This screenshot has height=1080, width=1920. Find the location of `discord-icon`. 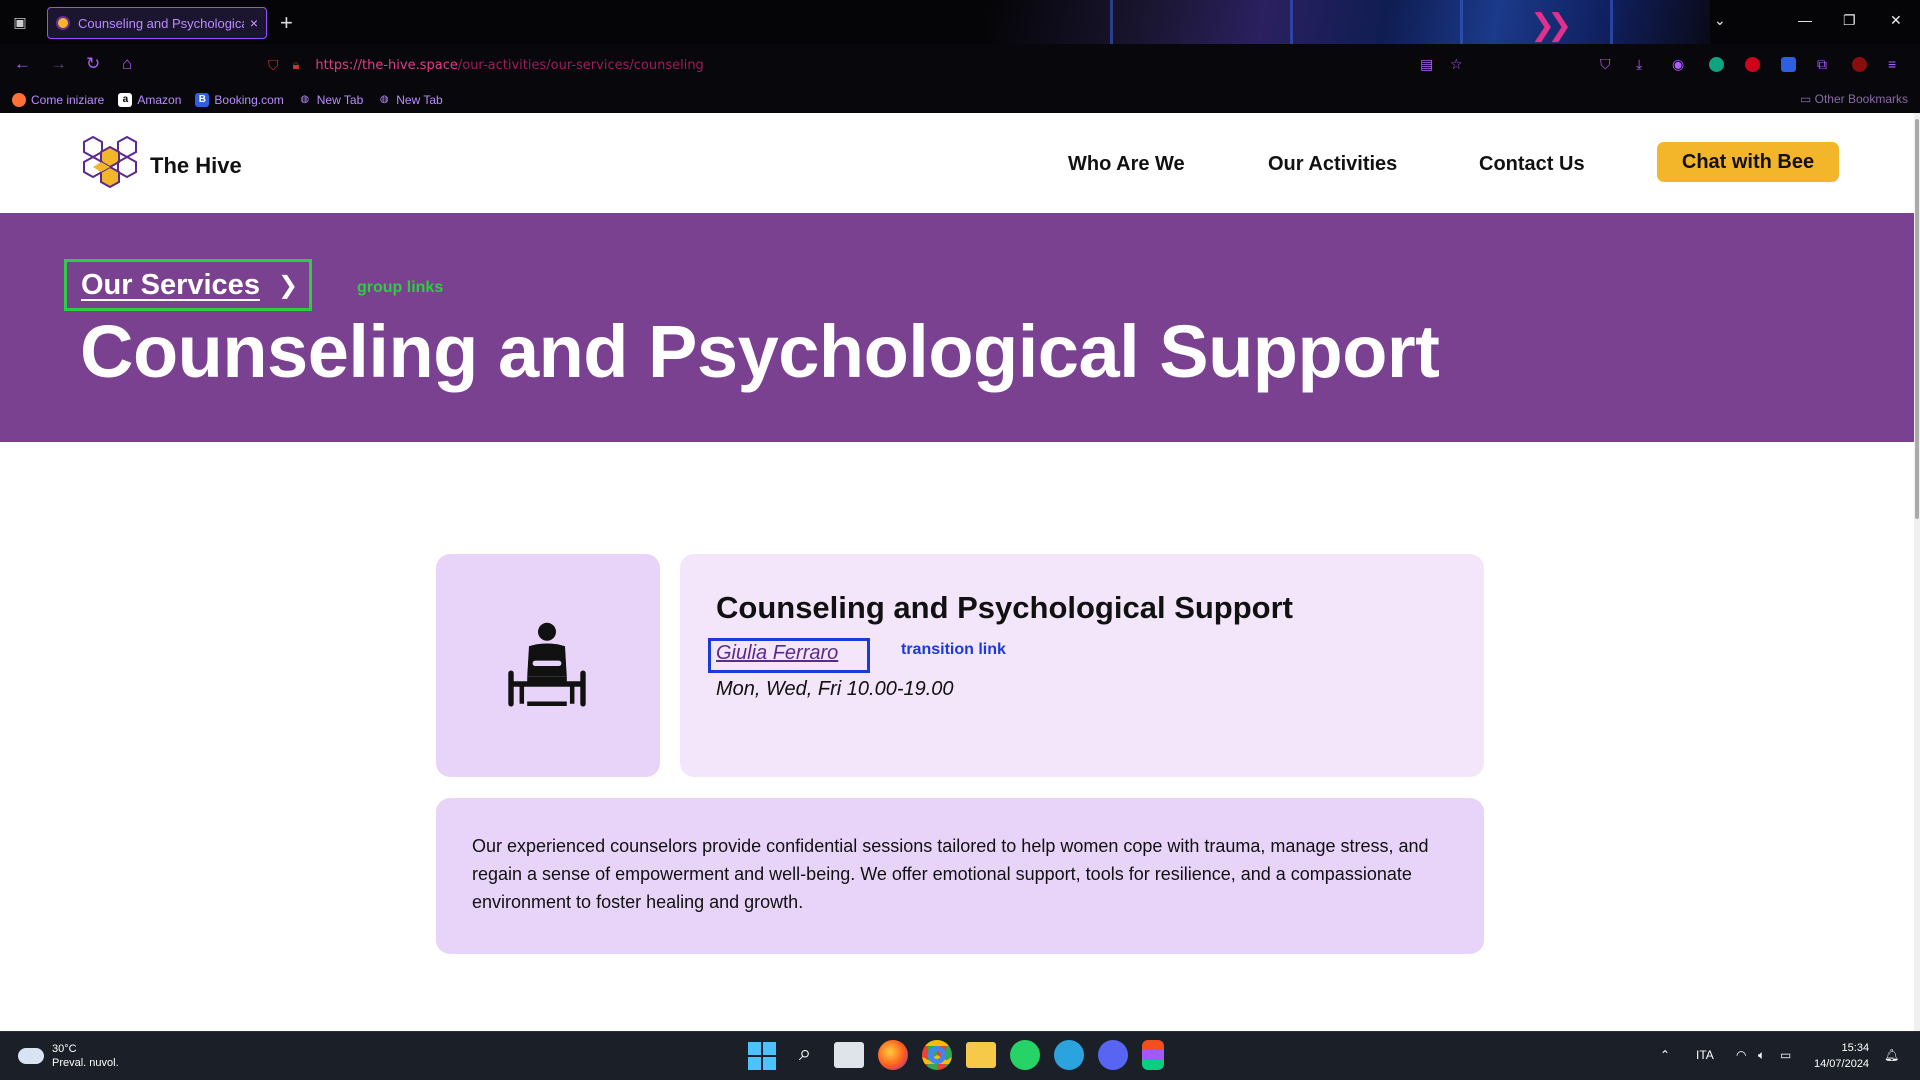

discord-icon is located at coordinates (1113, 1055).